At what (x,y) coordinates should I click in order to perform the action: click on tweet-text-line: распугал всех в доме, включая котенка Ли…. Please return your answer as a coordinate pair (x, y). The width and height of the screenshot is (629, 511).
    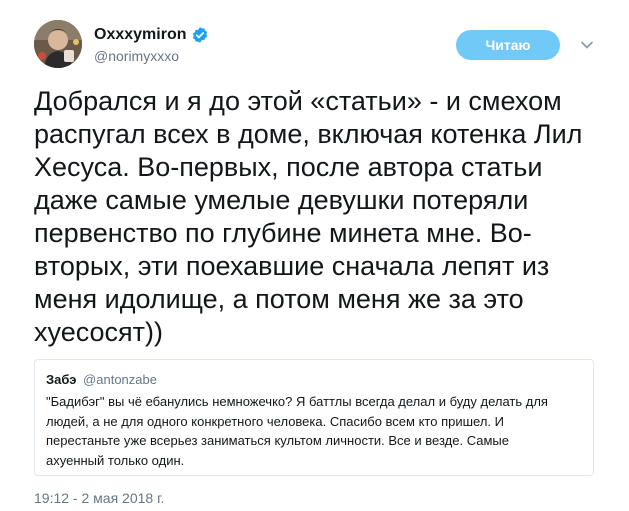
    Looking at the image, I should click on (308, 134).